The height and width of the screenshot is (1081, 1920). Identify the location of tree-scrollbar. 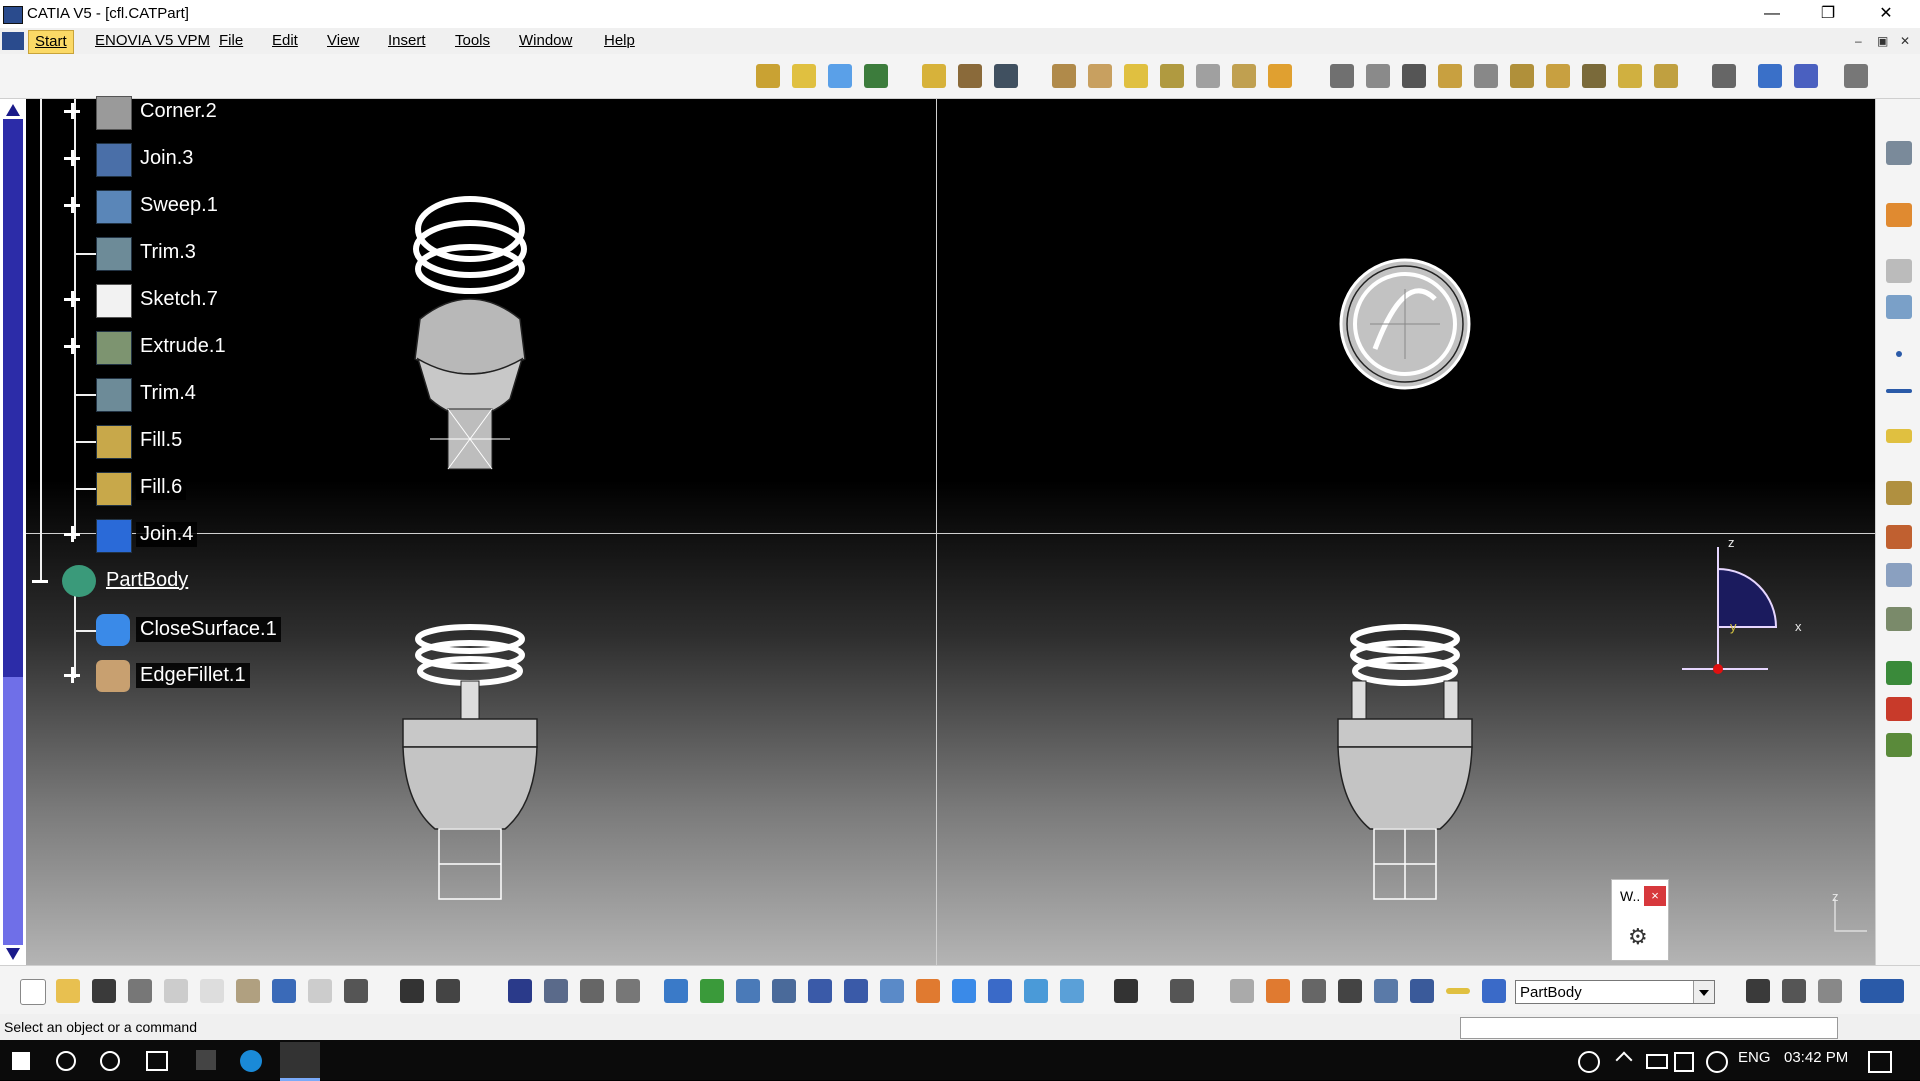
(13, 532).